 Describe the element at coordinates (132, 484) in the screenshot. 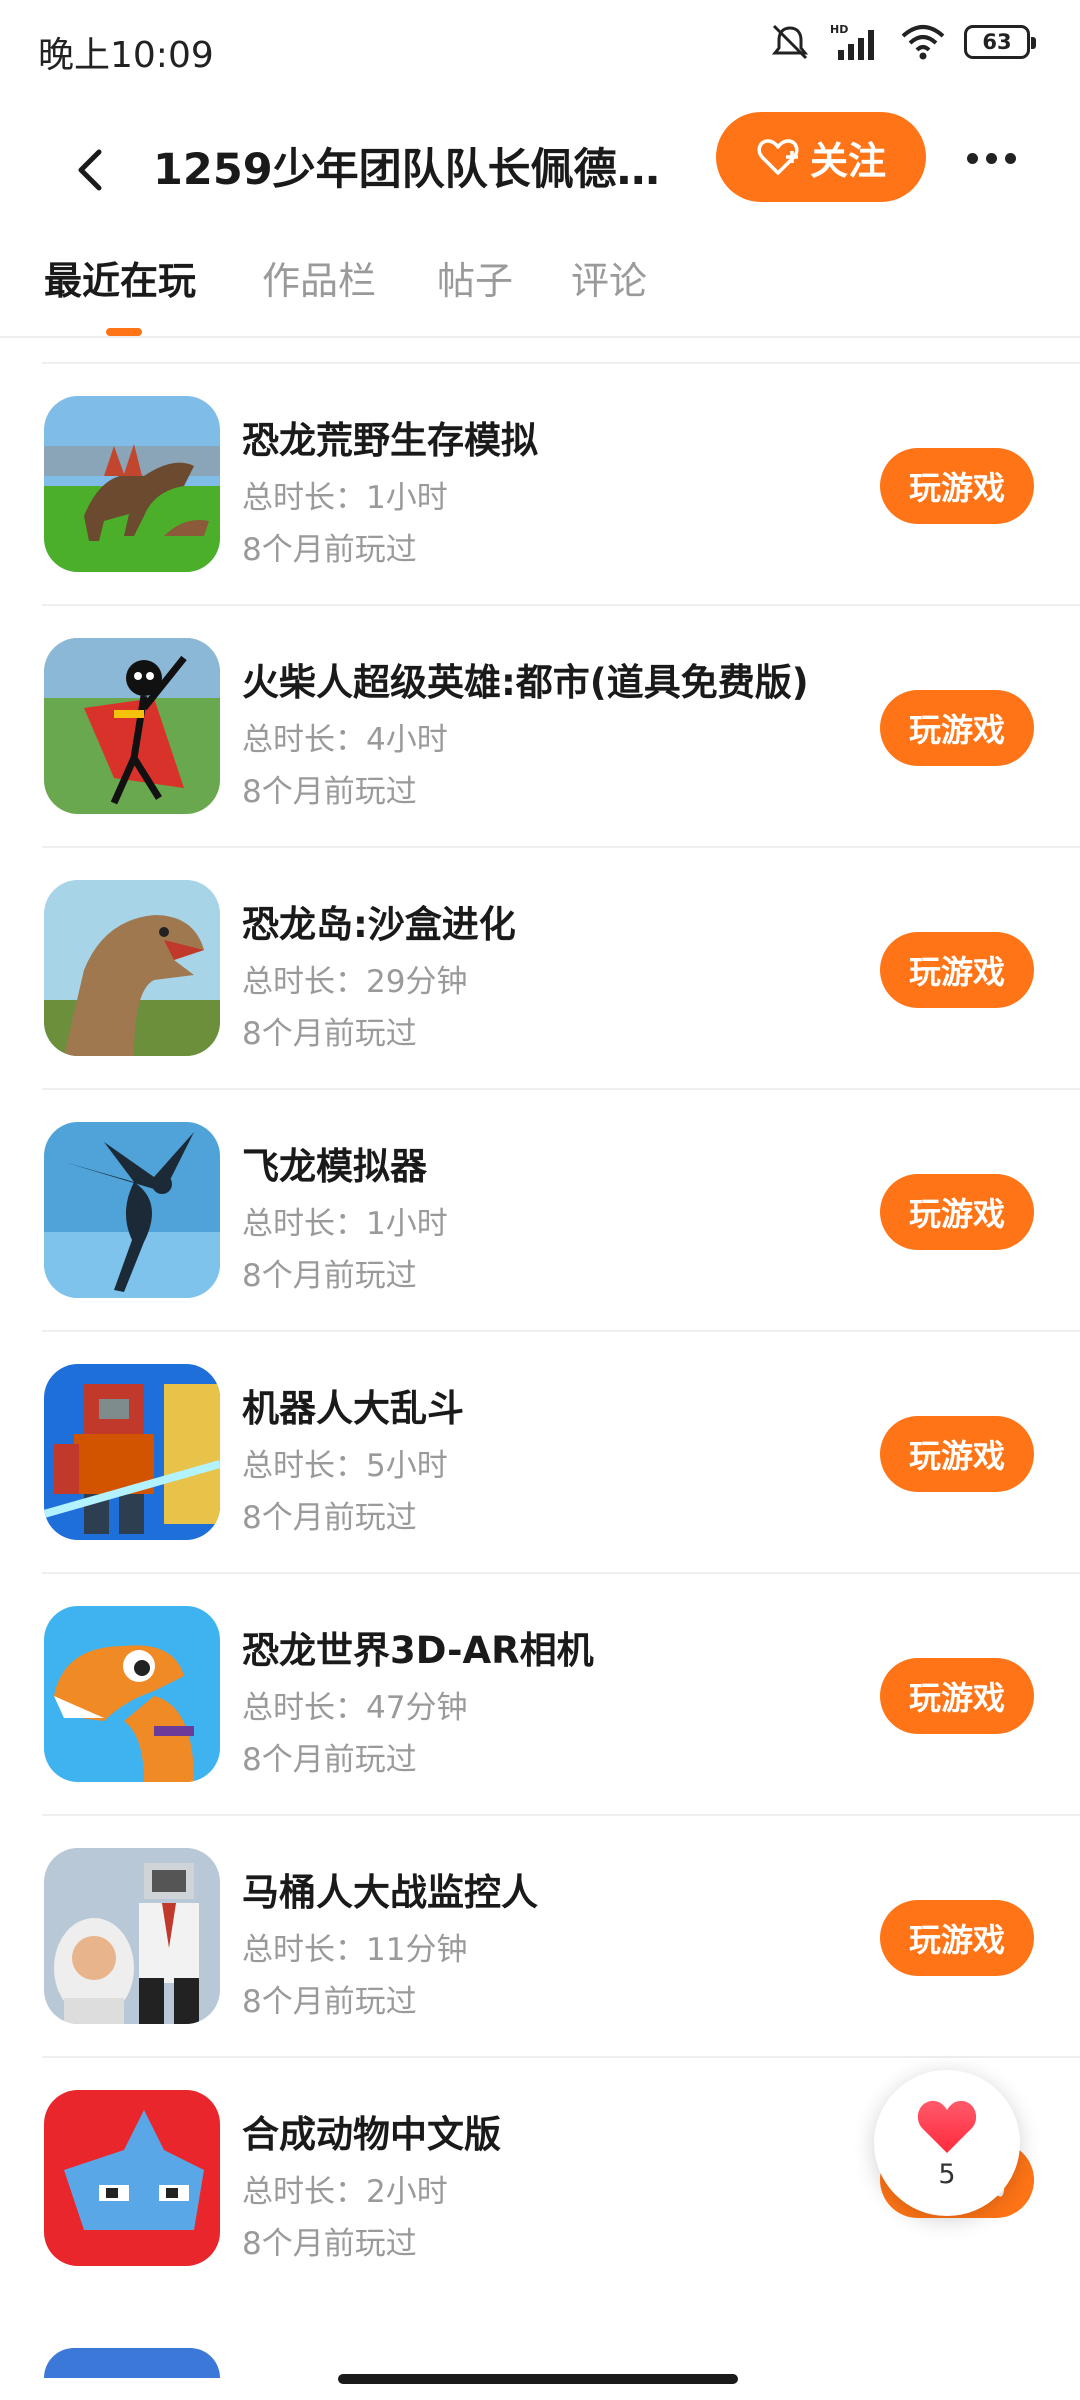

I see `game-icon-dino-survival` at that location.